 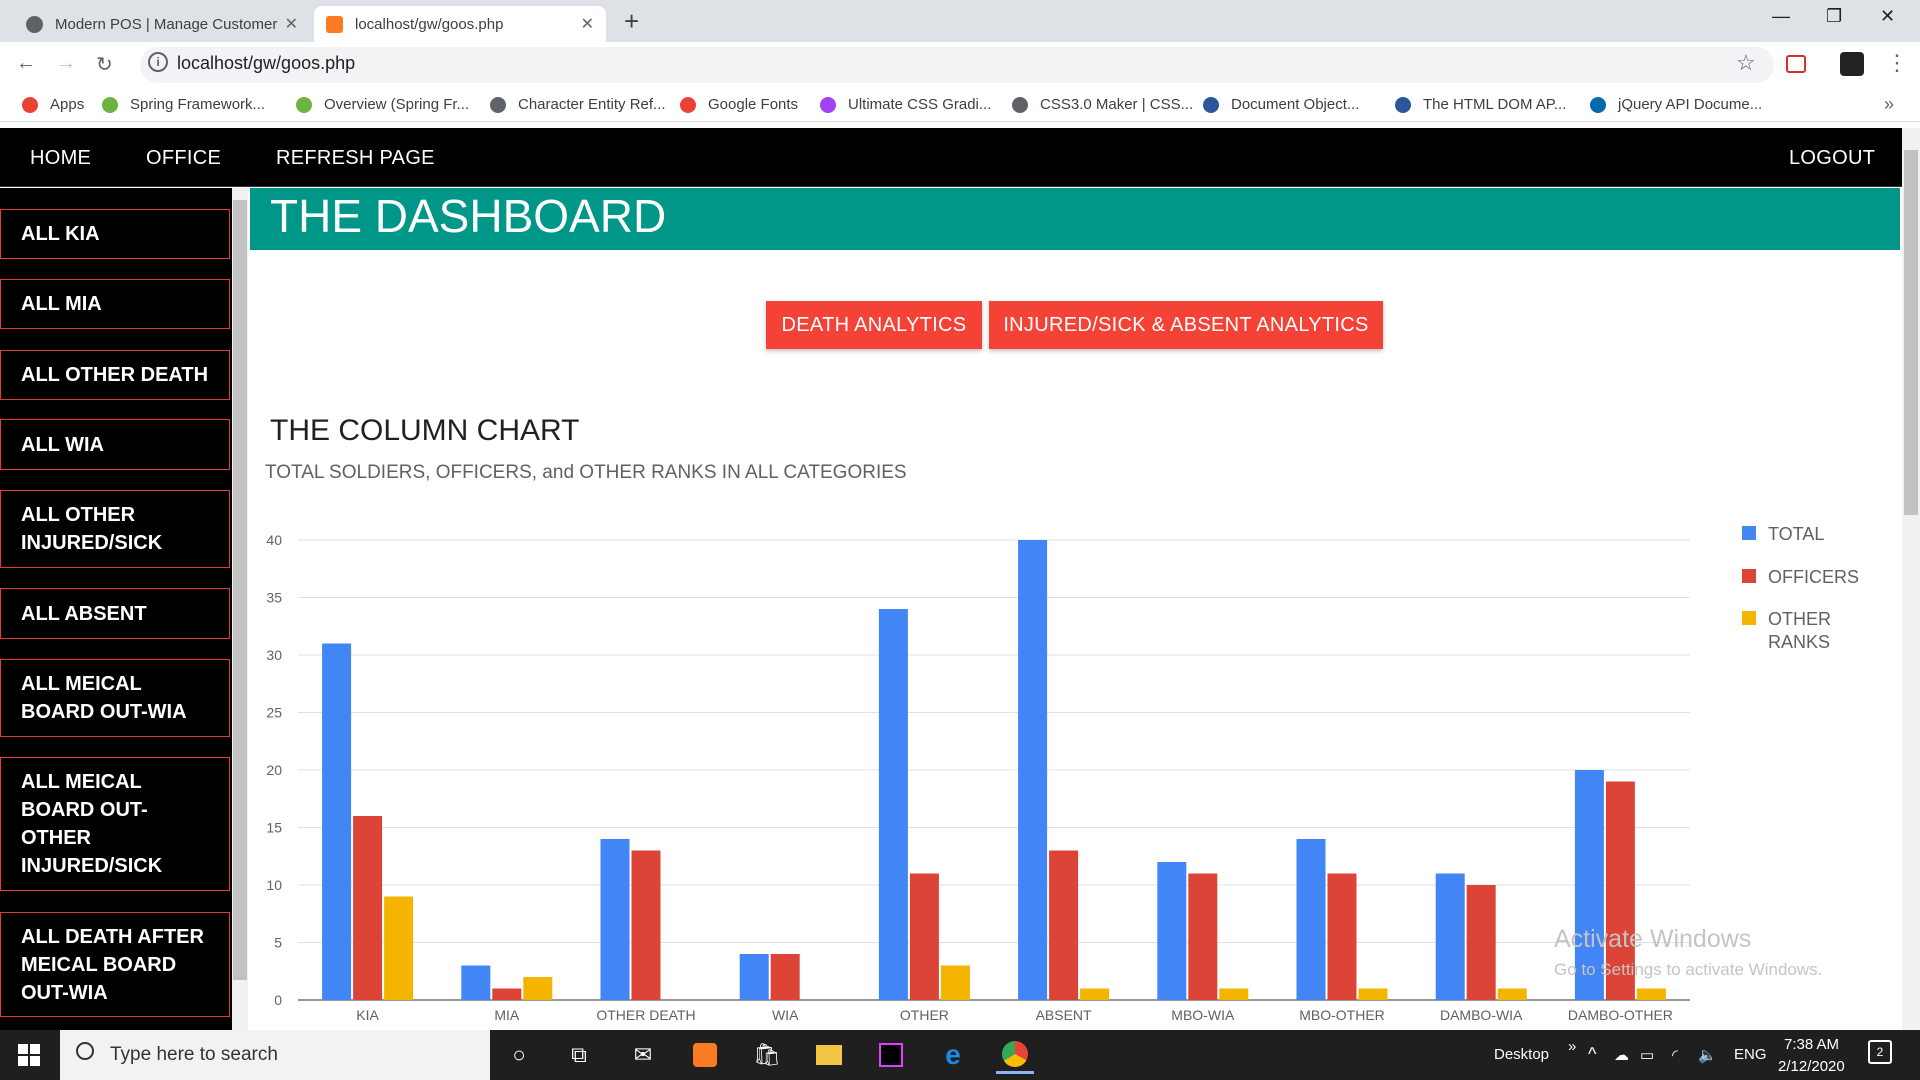 I want to click on edge-icon: e, so click(x=953, y=1055).